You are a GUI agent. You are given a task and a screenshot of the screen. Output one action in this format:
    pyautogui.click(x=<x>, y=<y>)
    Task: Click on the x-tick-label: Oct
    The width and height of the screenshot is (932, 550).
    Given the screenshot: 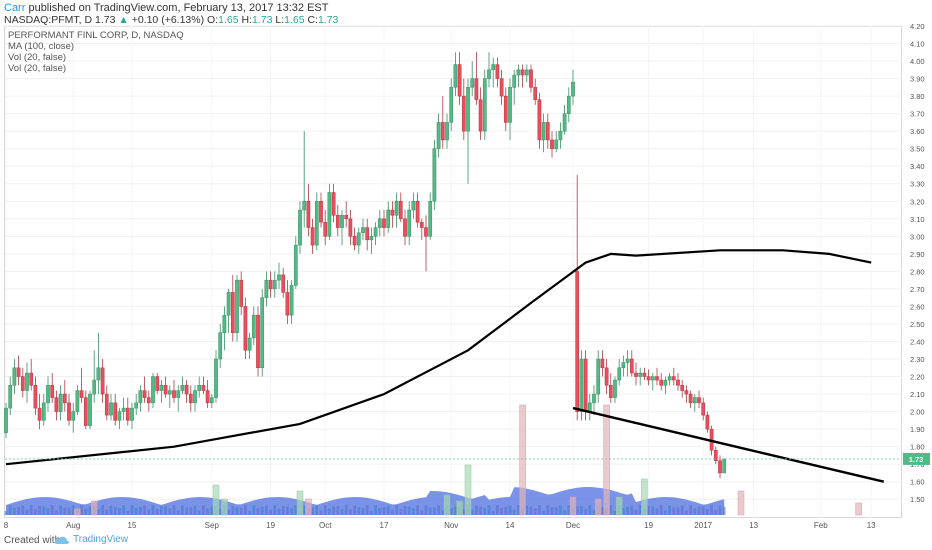 What is the action you would take?
    pyautogui.click(x=325, y=525)
    